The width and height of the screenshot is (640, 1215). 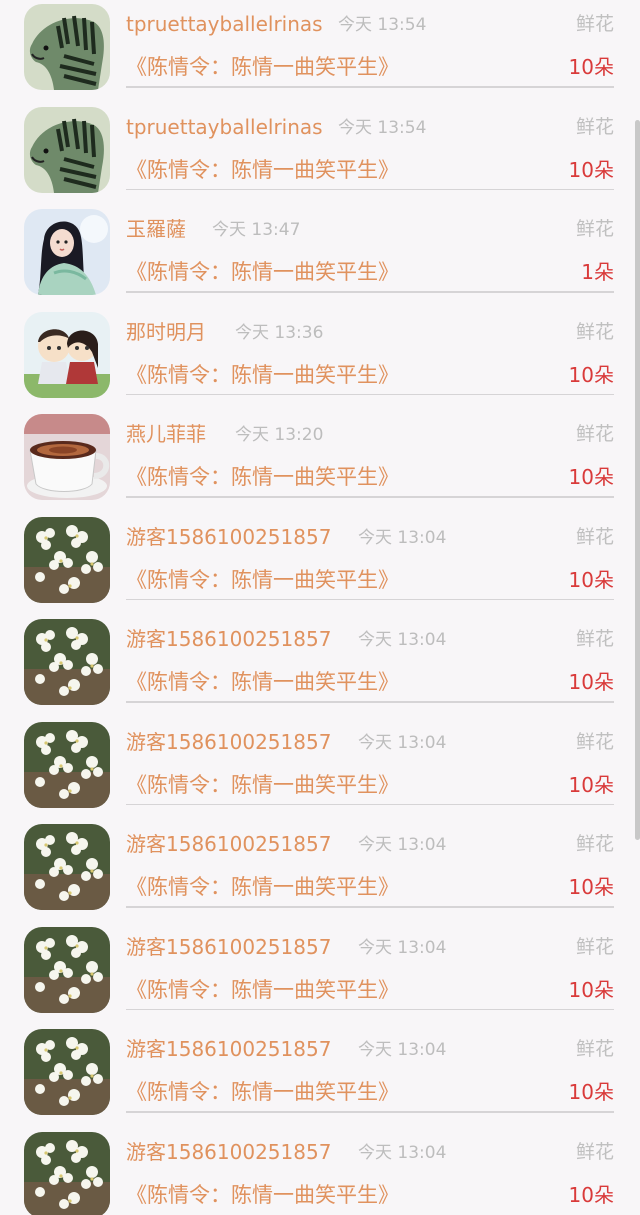 I want to click on fairy-avatar, so click(x=67, y=252).